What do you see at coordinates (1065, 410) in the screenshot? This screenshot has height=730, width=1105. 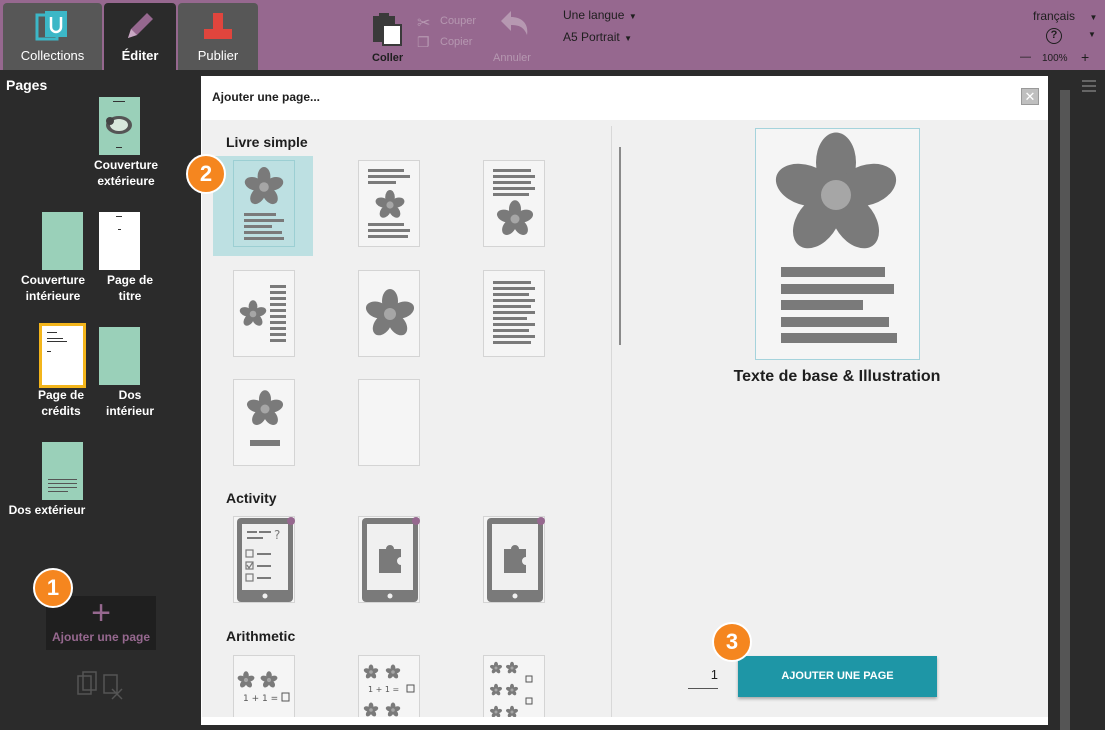 I see `scrollbar` at bounding box center [1065, 410].